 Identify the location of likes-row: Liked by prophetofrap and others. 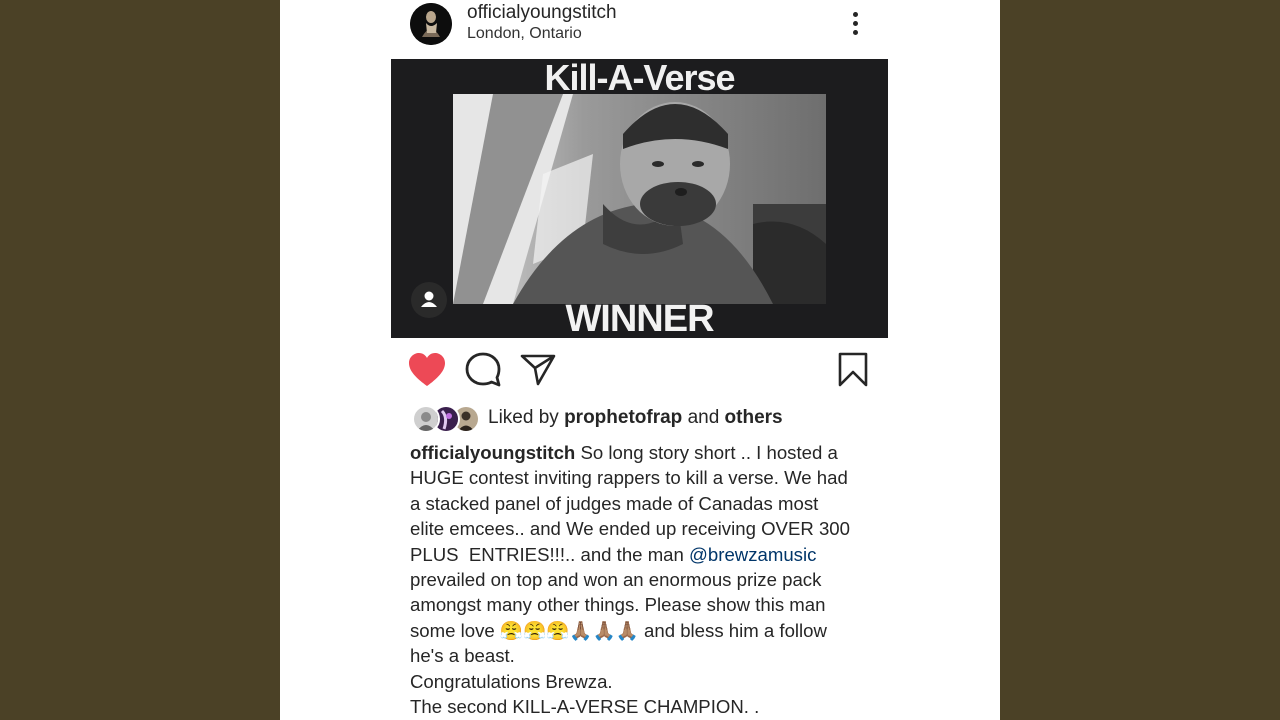
(690, 419).